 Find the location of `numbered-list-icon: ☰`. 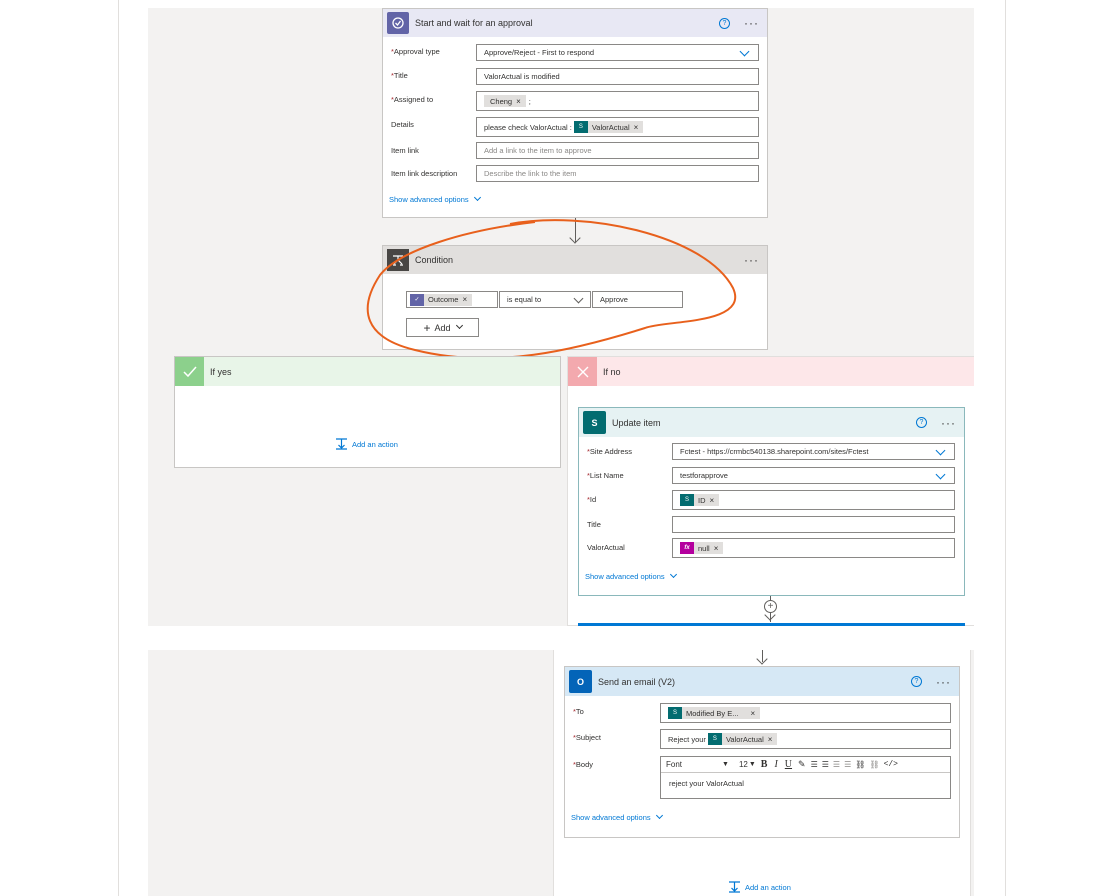

numbered-list-icon: ☰ is located at coordinates (825, 764).